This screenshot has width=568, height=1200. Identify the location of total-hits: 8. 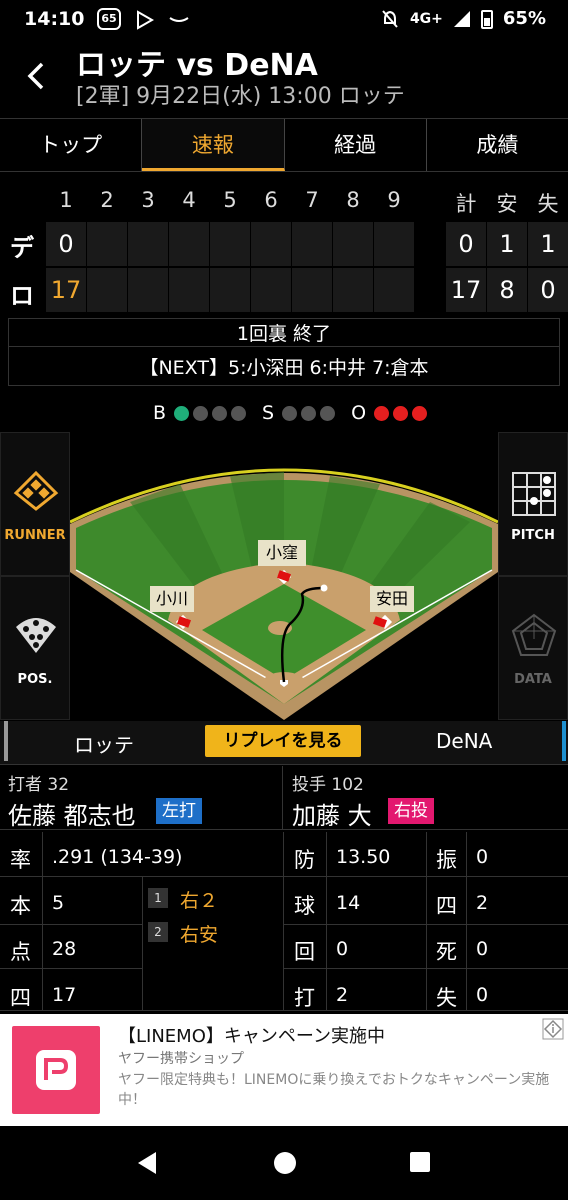
(507, 290).